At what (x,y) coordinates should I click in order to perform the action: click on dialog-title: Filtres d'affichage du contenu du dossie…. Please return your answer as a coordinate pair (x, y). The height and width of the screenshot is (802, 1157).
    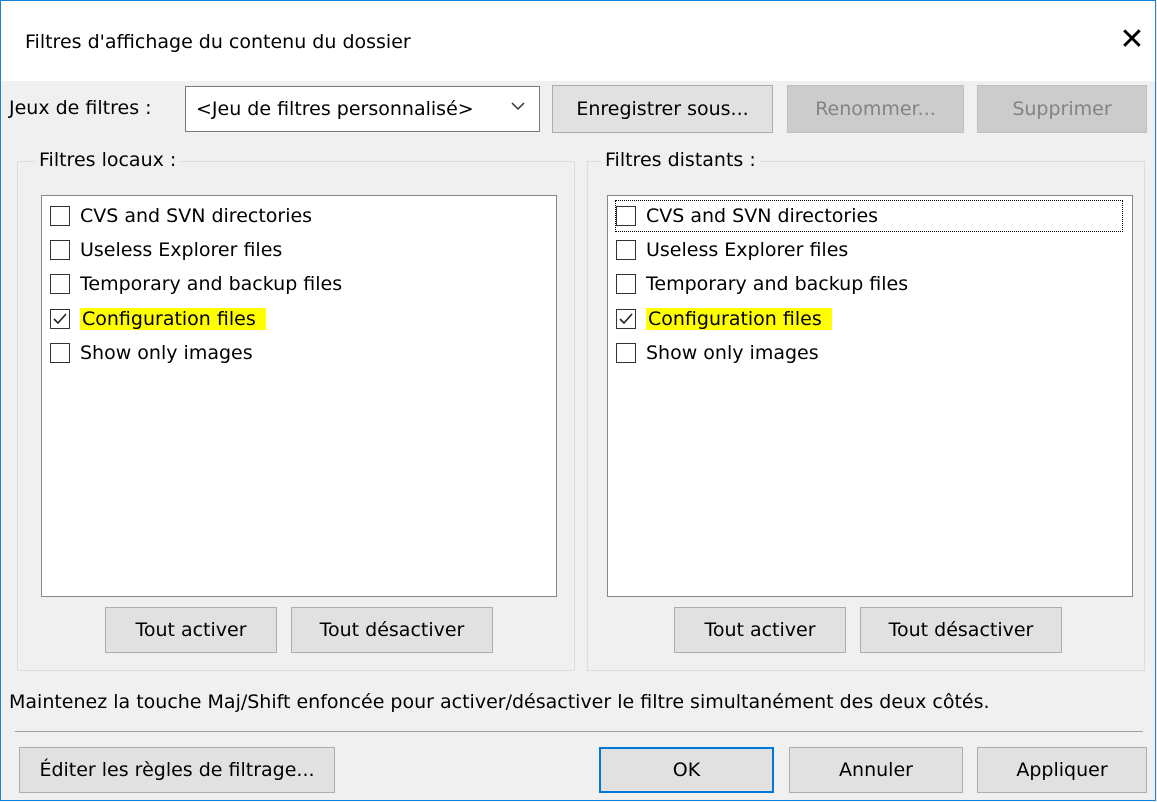
    Looking at the image, I should click on (218, 42).